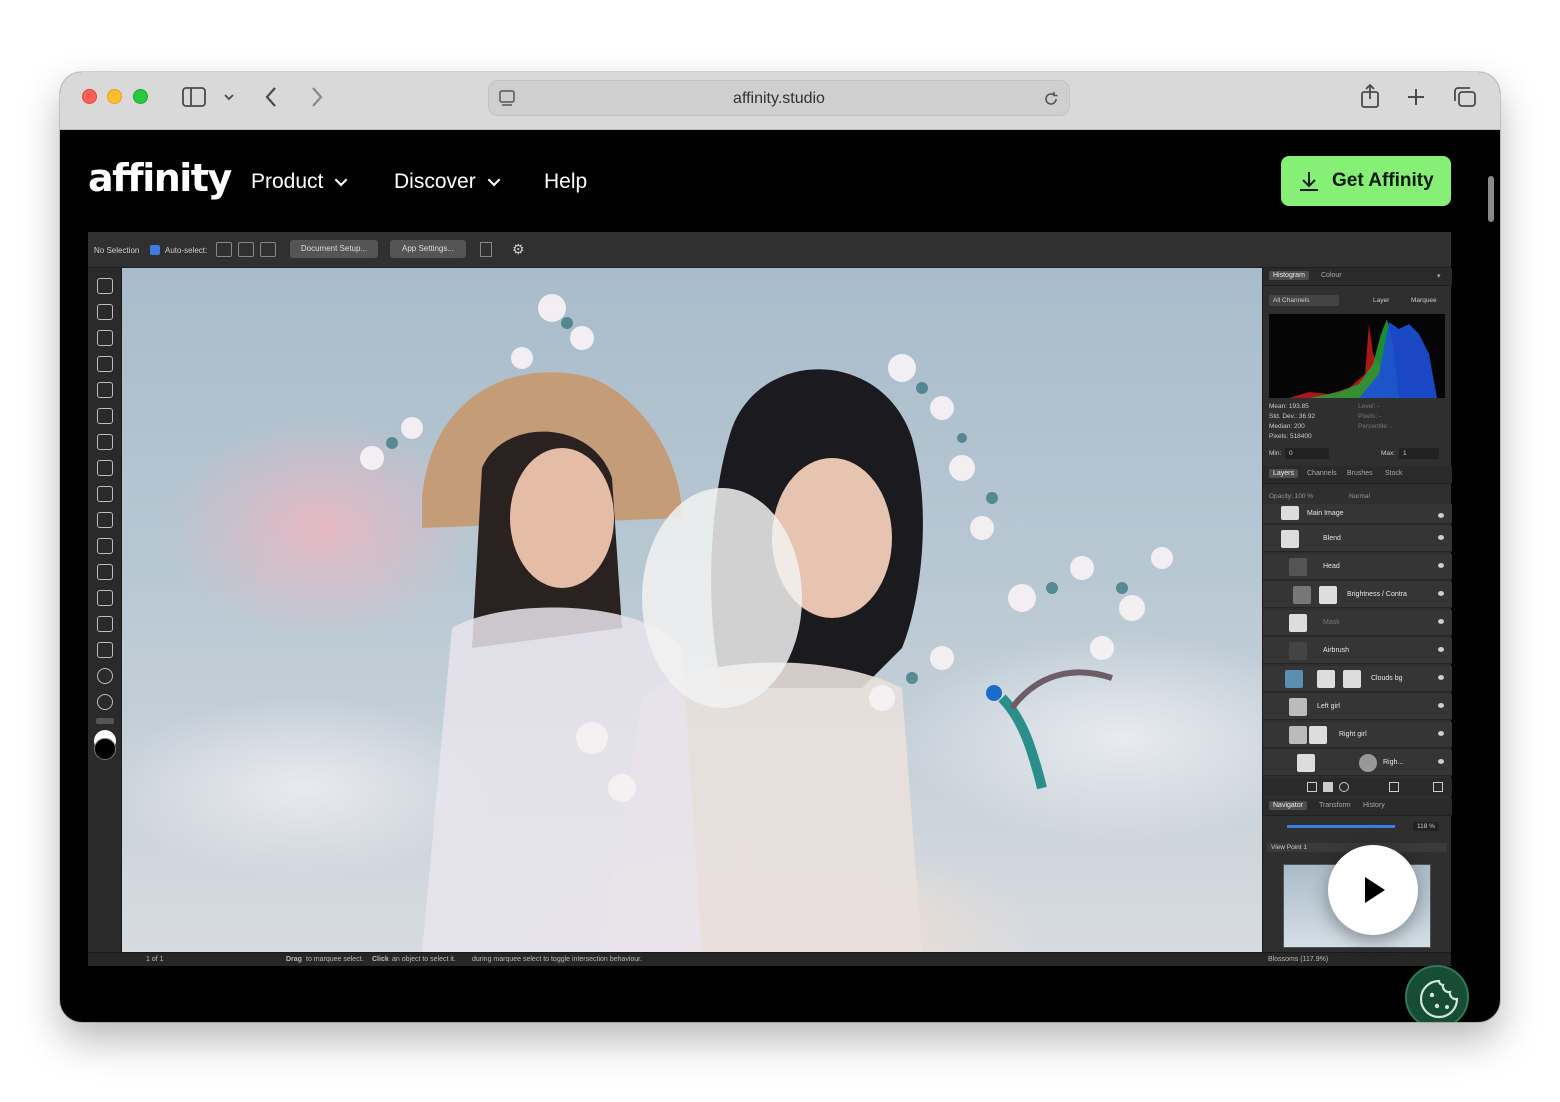 This screenshot has height=1102, width=1560. Describe the element at coordinates (1357, 623) in the screenshot. I see `layer-row: Mask` at that location.